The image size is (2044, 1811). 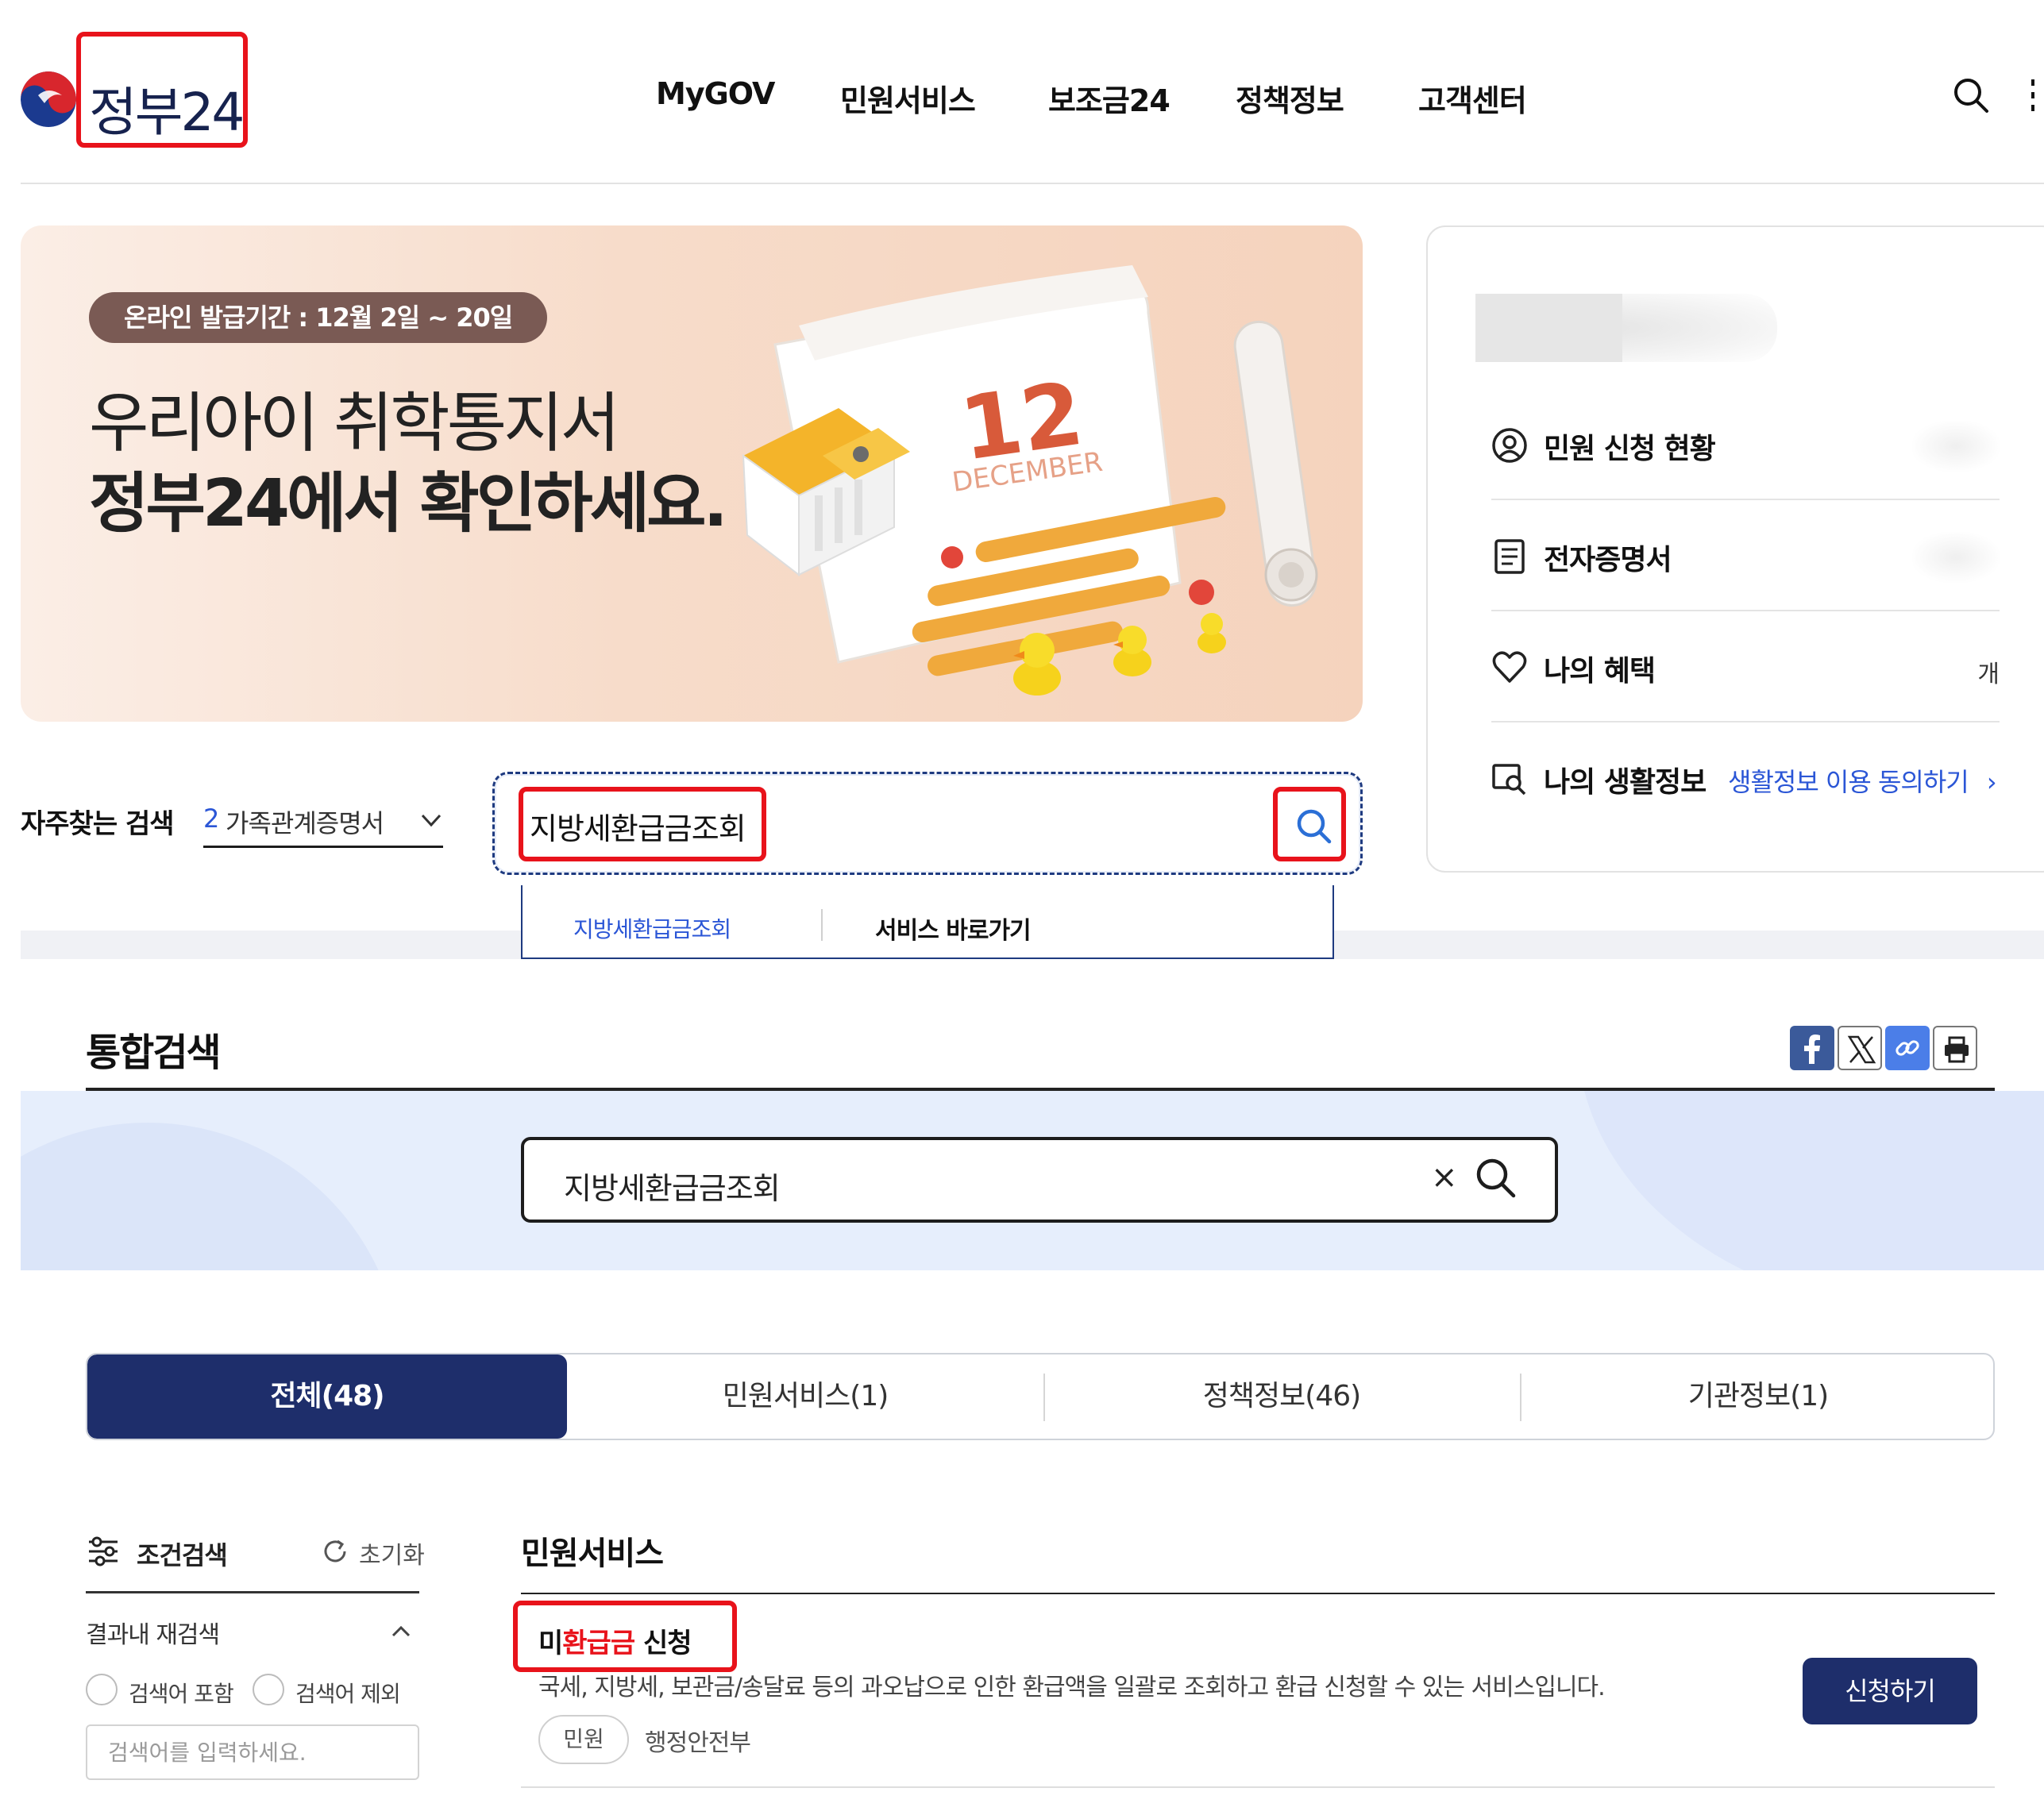 I want to click on result-title-link: 미환급금 신청, so click(x=615, y=1641).